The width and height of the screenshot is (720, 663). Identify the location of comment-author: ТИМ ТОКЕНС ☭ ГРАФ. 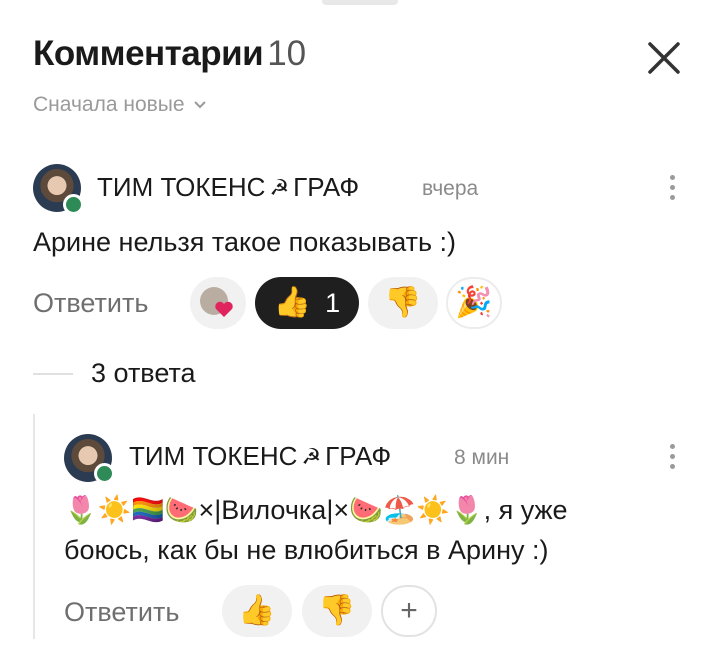
(228, 187).